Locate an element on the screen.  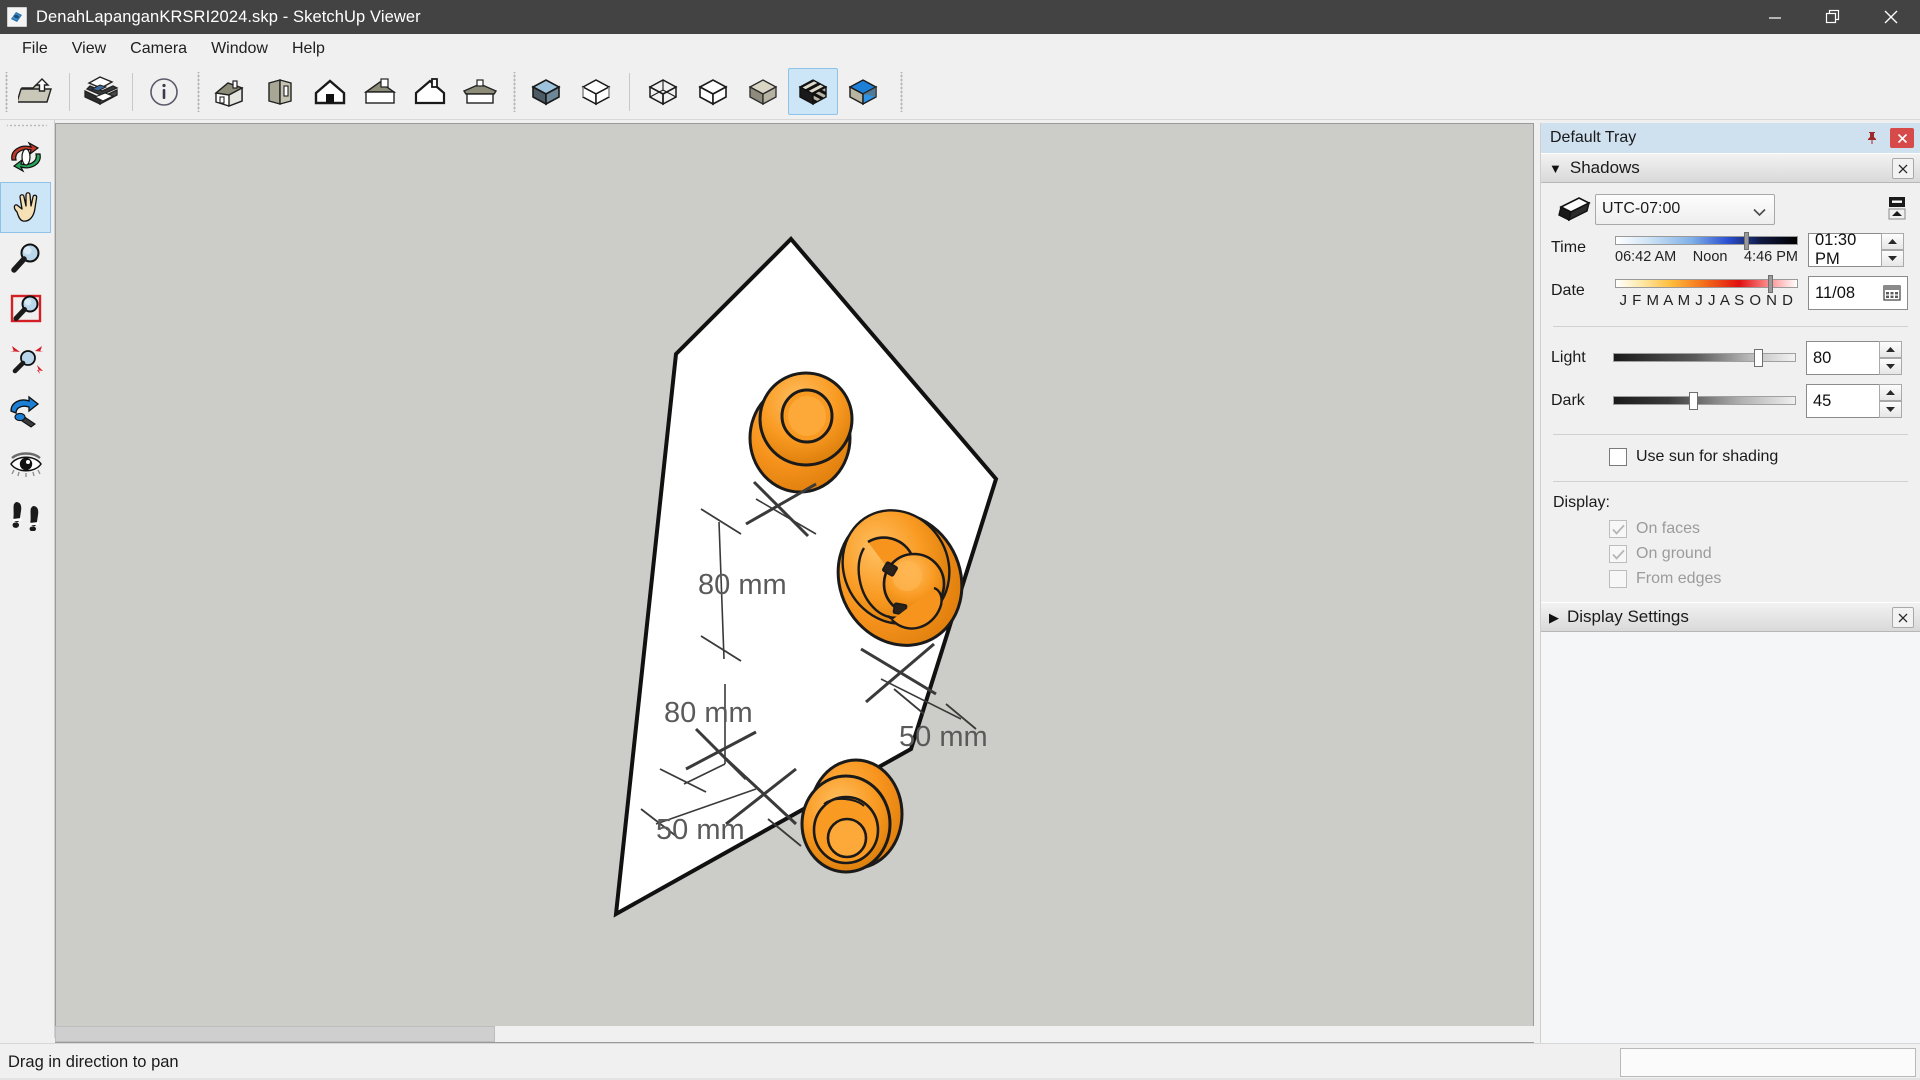
time-stepper-up is located at coordinates (1892, 241).